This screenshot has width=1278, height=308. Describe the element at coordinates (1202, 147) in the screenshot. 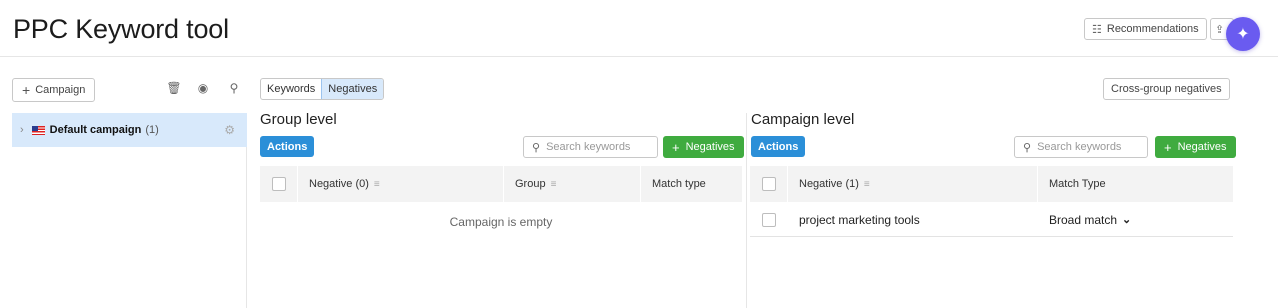

I see `campaign-add-label: Negatives` at that location.